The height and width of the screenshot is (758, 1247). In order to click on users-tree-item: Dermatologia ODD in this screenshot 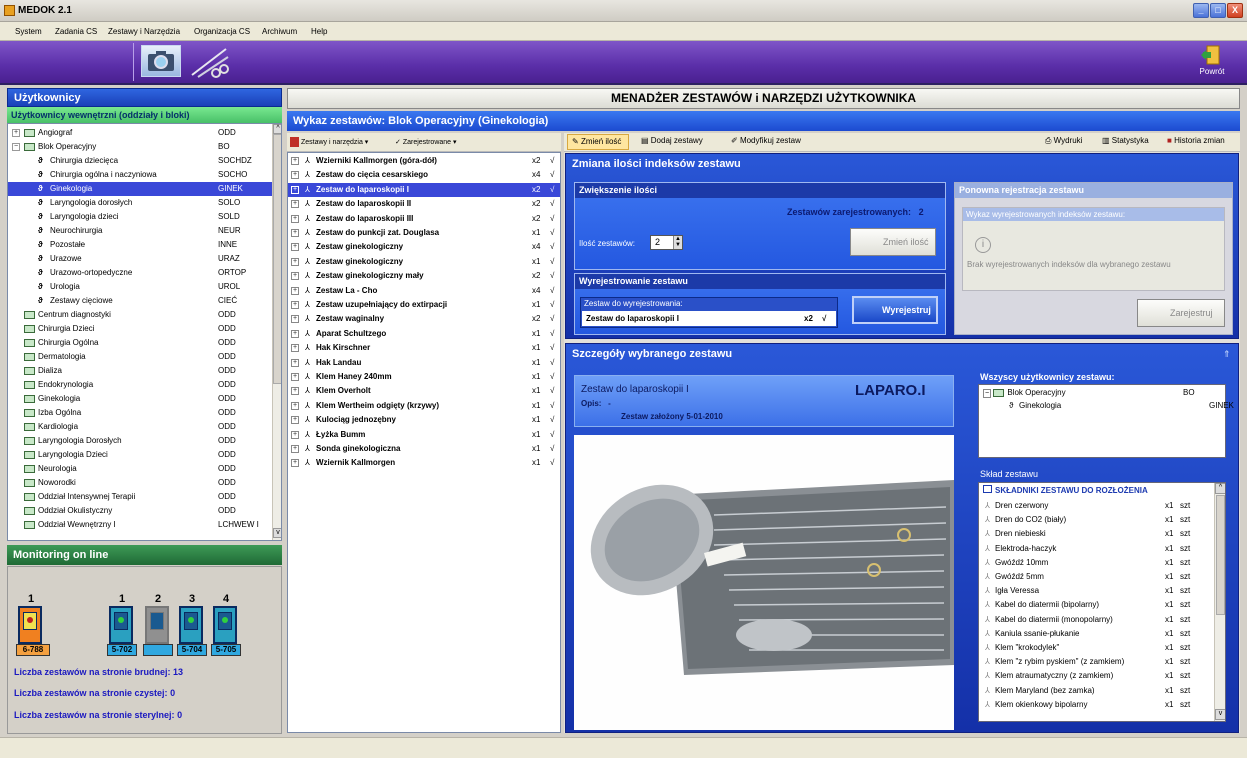, I will do `click(141, 357)`.